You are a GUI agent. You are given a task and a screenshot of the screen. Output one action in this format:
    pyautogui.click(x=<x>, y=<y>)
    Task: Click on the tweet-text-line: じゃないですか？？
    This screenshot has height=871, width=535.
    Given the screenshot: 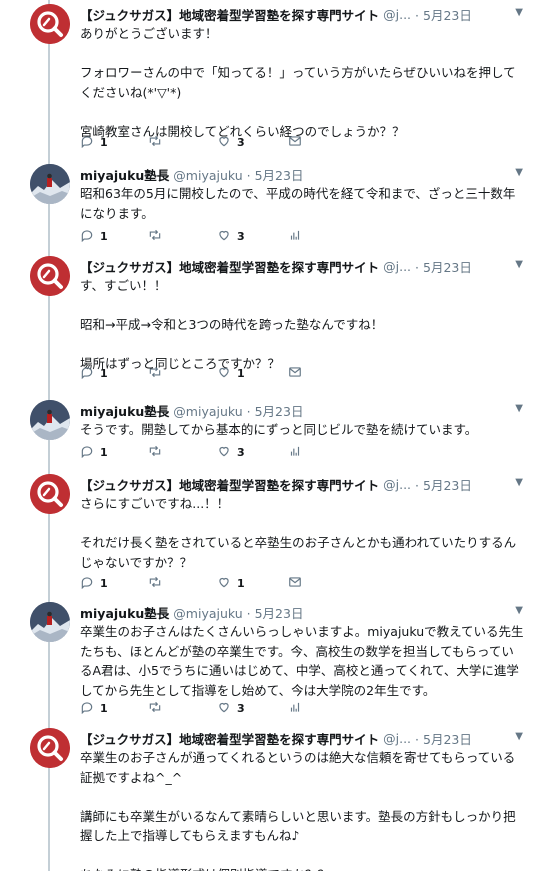 What is the action you would take?
    pyautogui.click(x=136, y=562)
    